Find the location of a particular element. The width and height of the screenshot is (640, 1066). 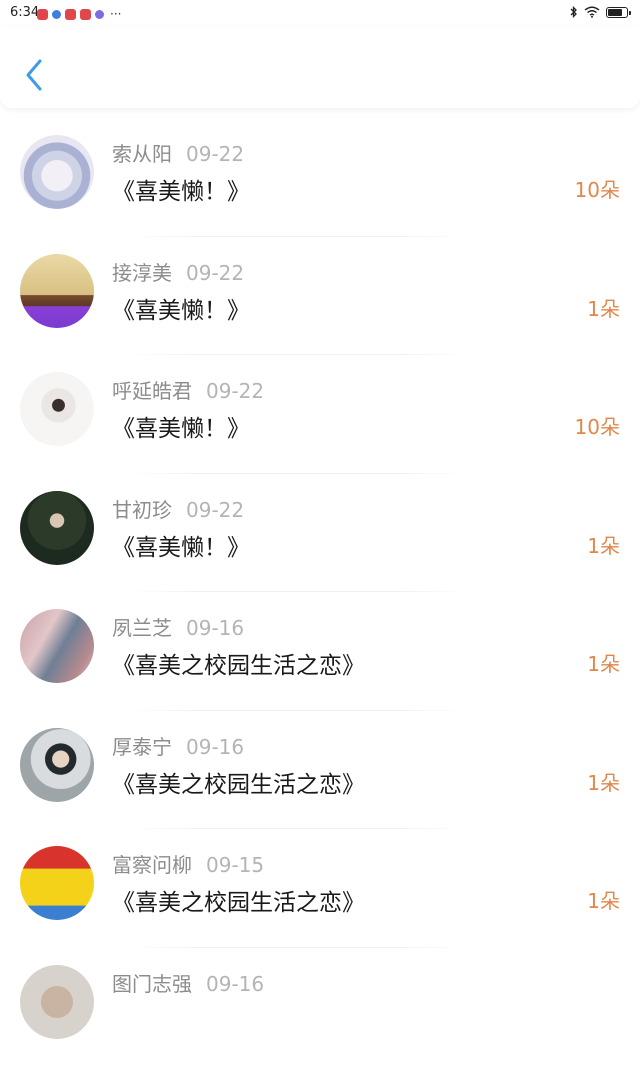

list-item: 厚泰宁 09-16 《喜美之校园生活之恋》 1朵 is located at coordinates (320, 770).